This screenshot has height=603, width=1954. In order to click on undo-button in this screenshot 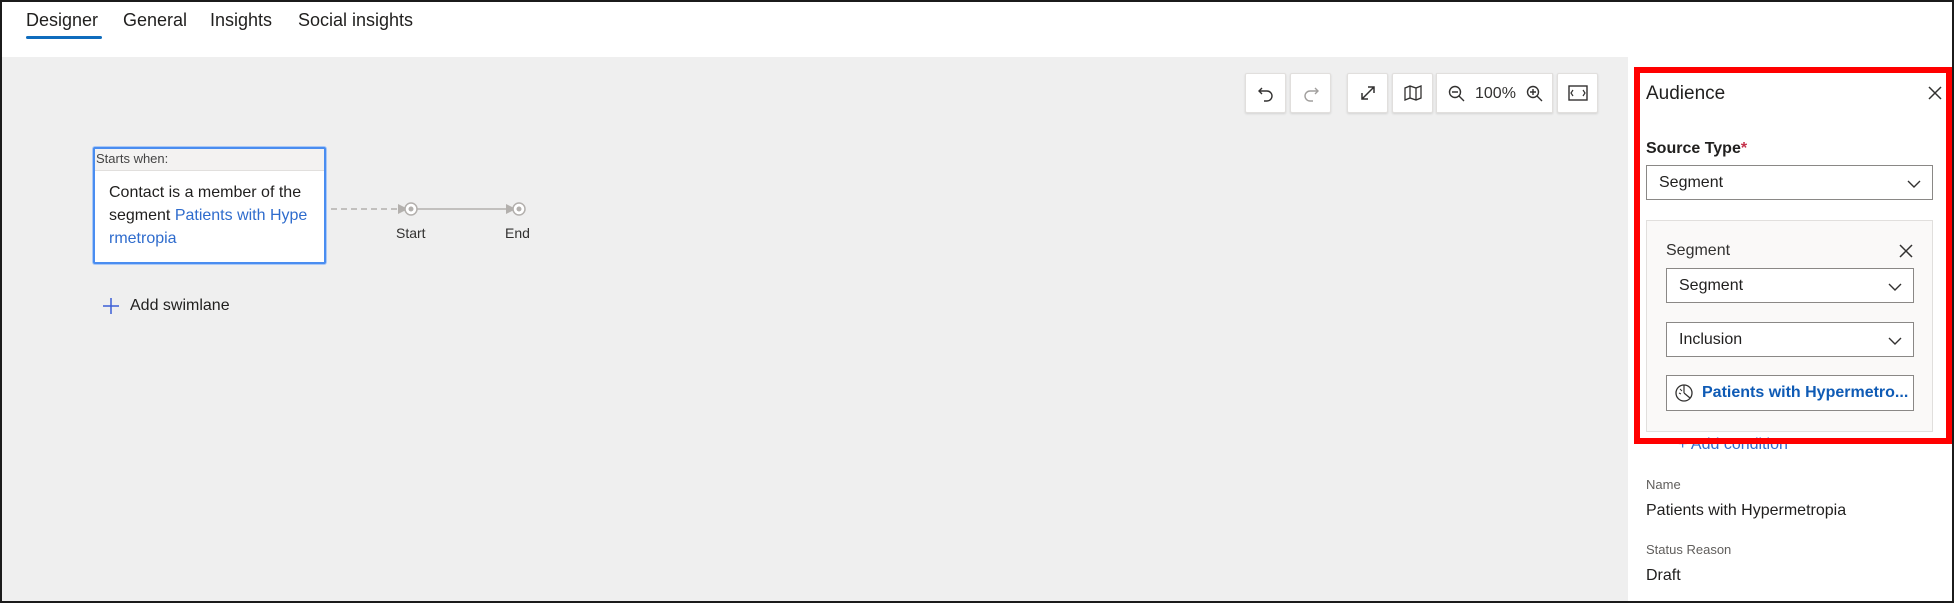, I will do `click(1265, 93)`.